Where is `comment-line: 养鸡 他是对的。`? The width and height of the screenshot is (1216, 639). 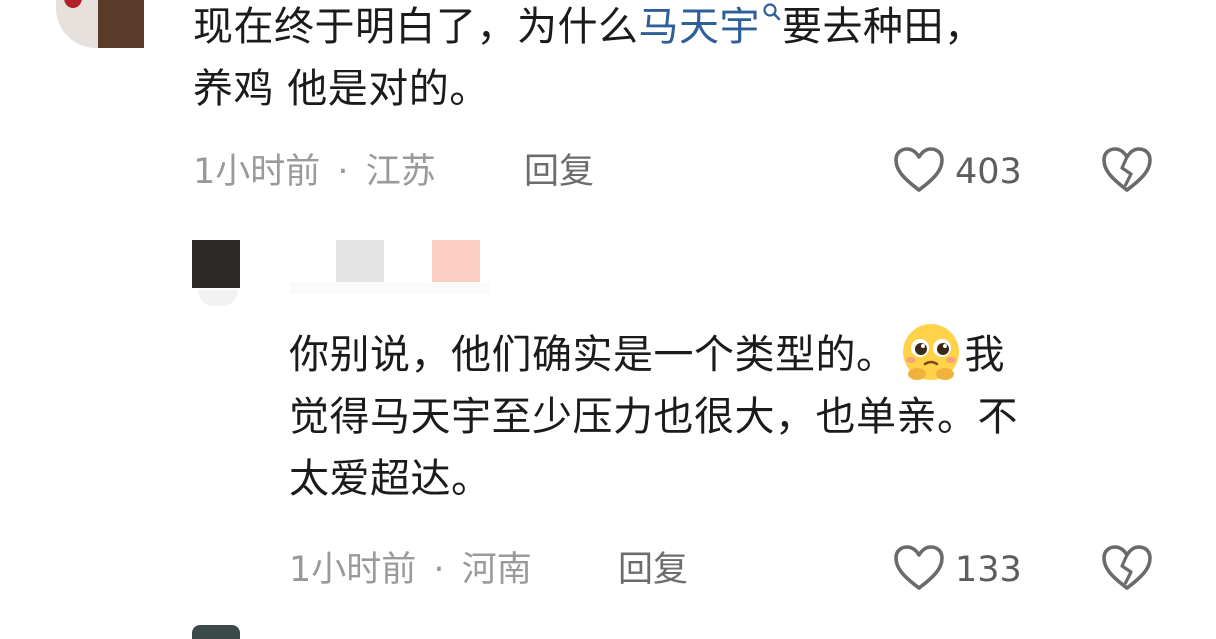
comment-line: 养鸡 他是对的。 is located at coordinates (341, 89).